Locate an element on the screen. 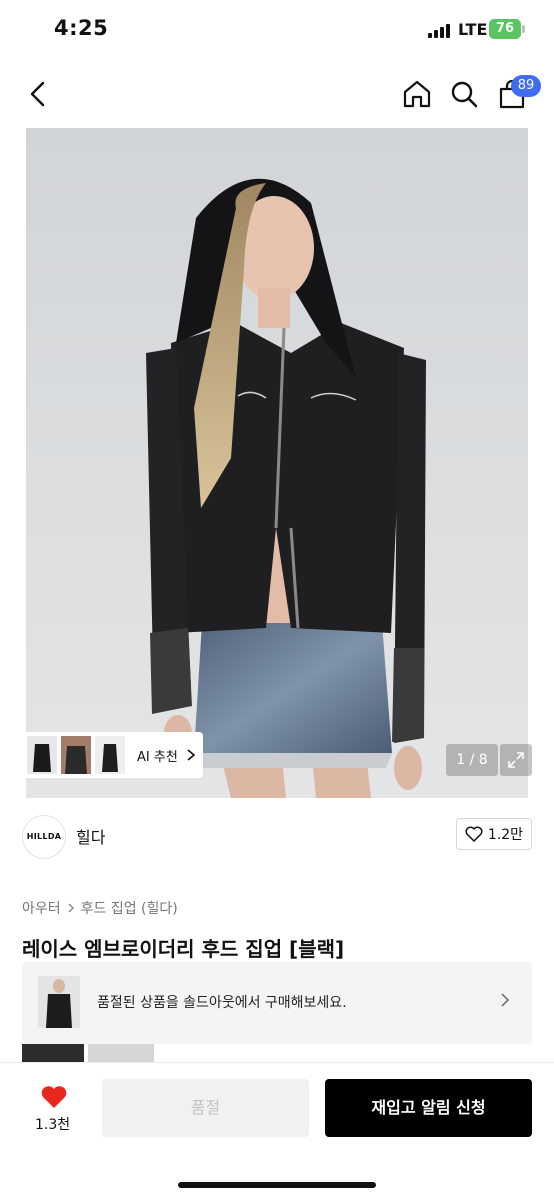 The width and height of the screenshot is (554, 1201). expand-button is located at coordinates (516, 760).